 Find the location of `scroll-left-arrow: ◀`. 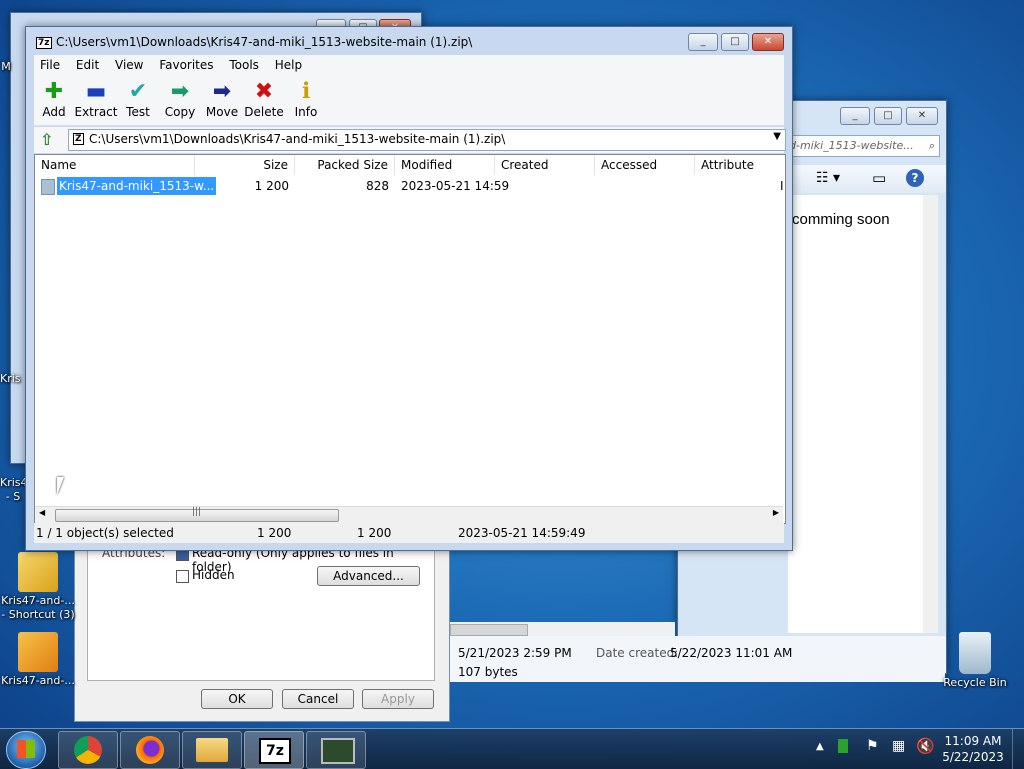

scroll-left-arrow: ◀ is located at coordinates (42, 512).